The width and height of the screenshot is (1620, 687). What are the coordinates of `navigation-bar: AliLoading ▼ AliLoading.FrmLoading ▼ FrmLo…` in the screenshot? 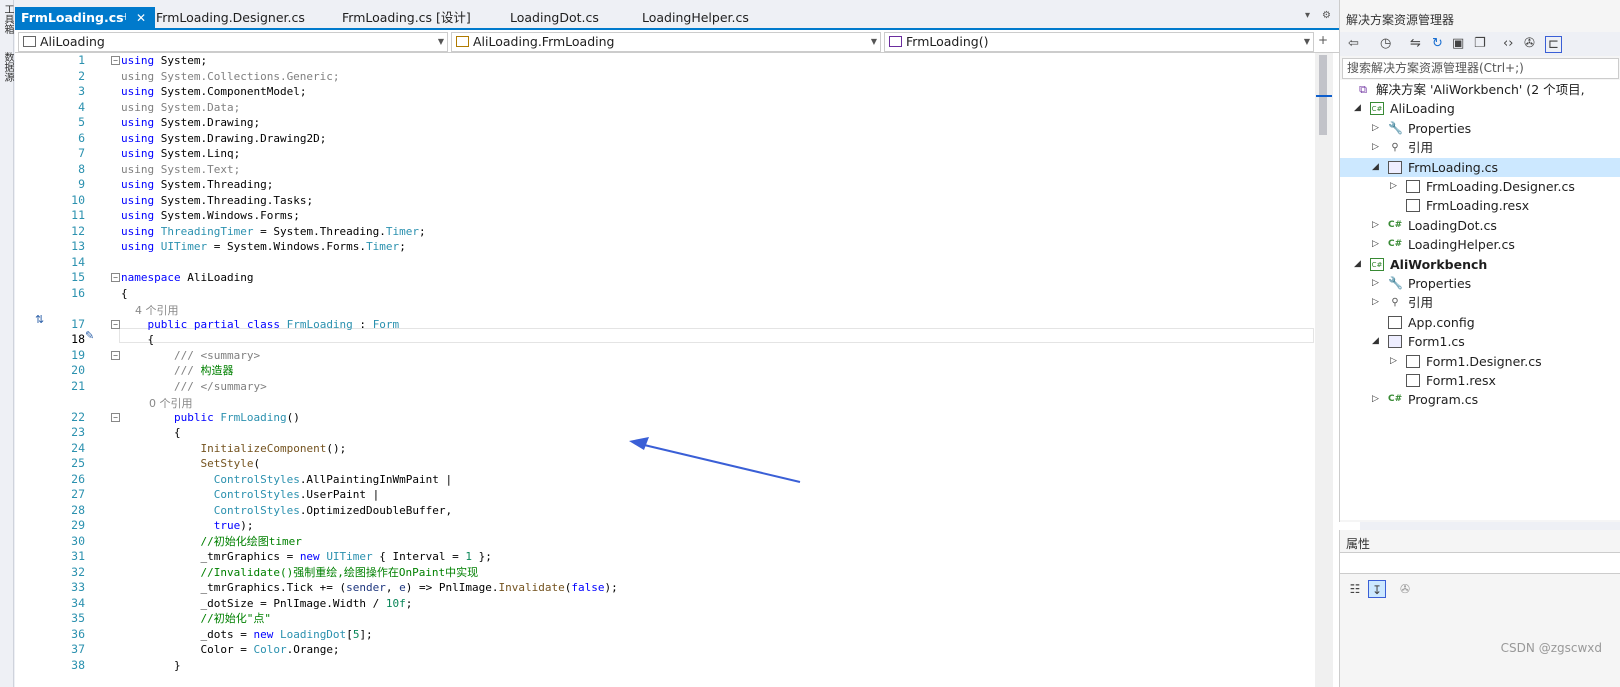 It's located at (687, 42).